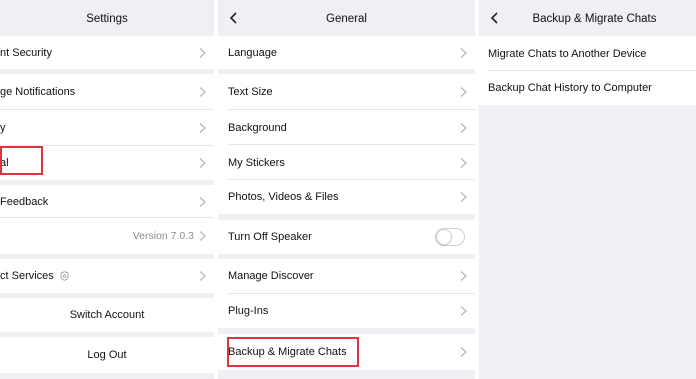 This screenshot has width=696, height=379. I want to click on settings-item-label: nt Security, so click(26, 52).